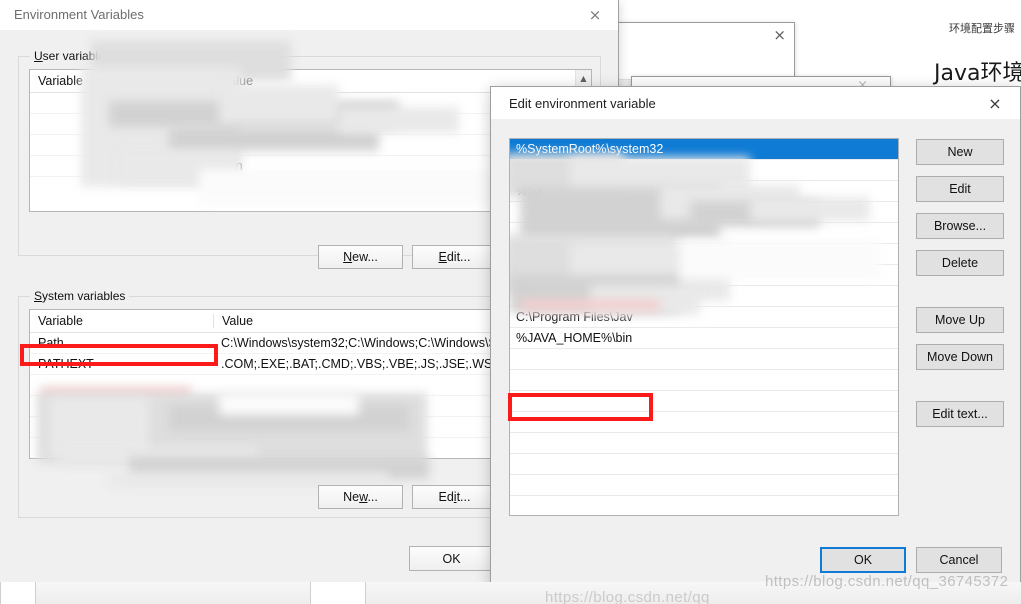 This screenshot has width=1021, height=604. What do you see at coordinates (704, 338) in the screenshot?
I see `path-entry-row-java-home: %JAVA_HOME%\bin` at bounding box center [704, 338].